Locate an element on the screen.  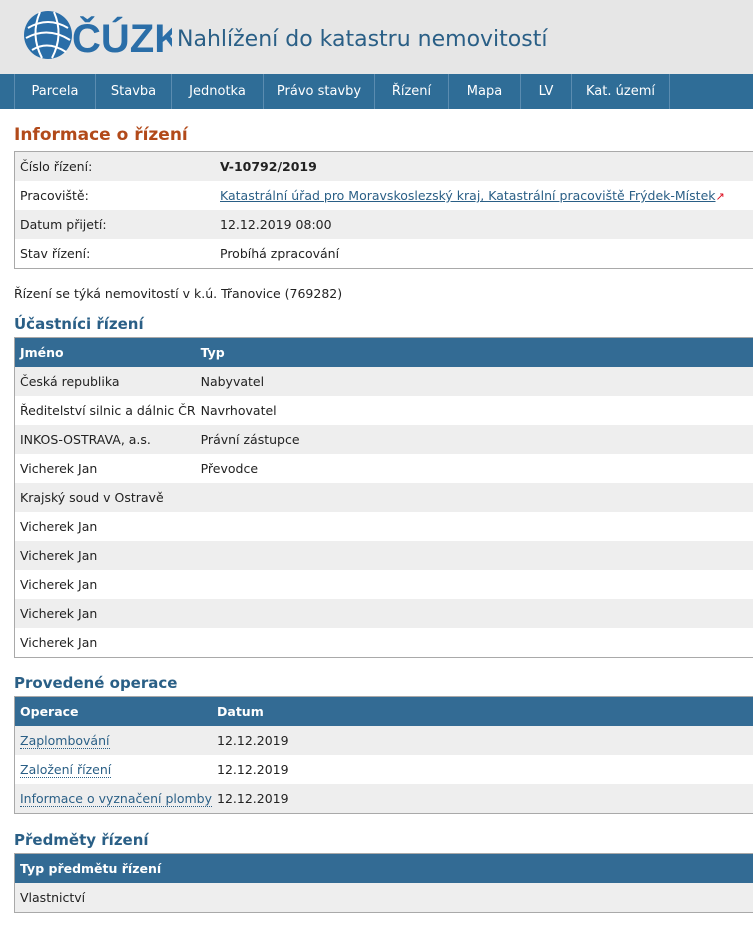
table-row: Informace o vyznačení plomby 12.12.2019 is located at coordinates (383, 799).